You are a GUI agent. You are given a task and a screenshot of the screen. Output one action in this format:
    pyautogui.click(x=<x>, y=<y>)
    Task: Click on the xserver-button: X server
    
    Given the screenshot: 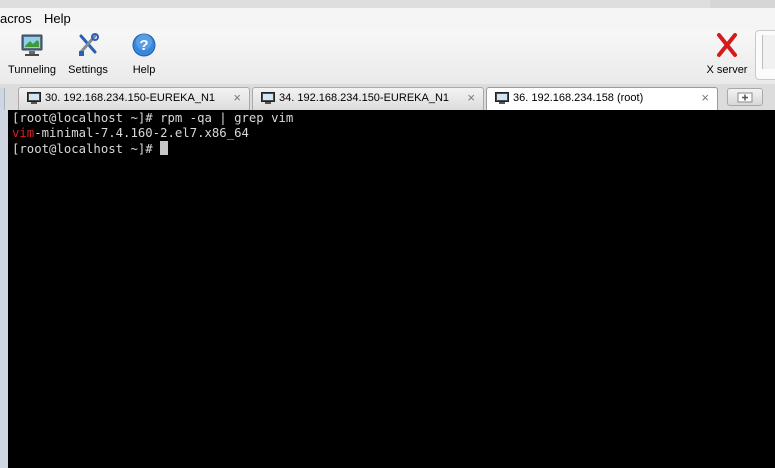 What is the action you would take?
    pyautogui.click(x=727, y=54)
    